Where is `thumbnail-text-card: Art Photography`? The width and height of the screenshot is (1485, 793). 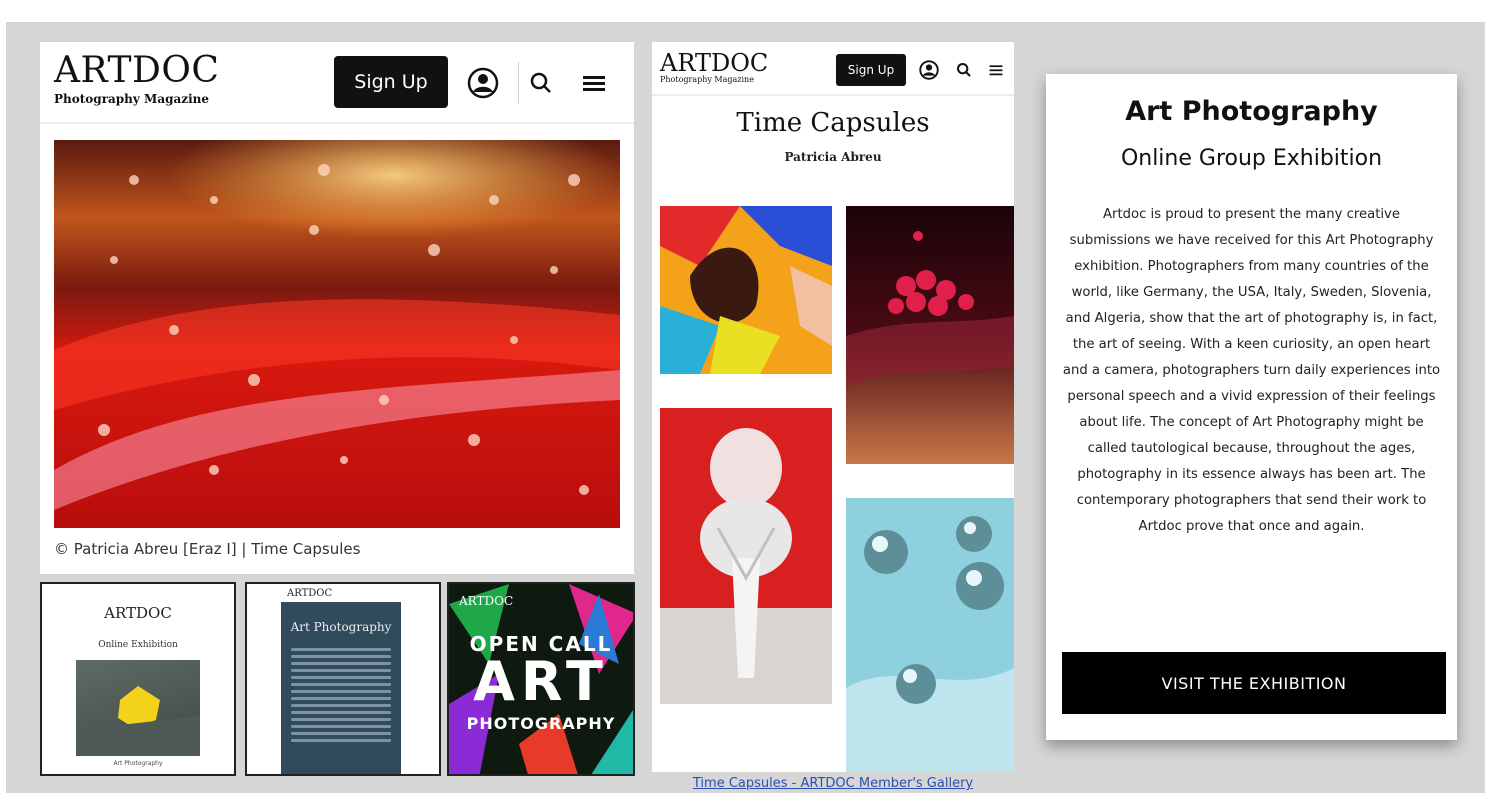 thumbnail-text-card: Art Photography is located at coordinates (341, 688).